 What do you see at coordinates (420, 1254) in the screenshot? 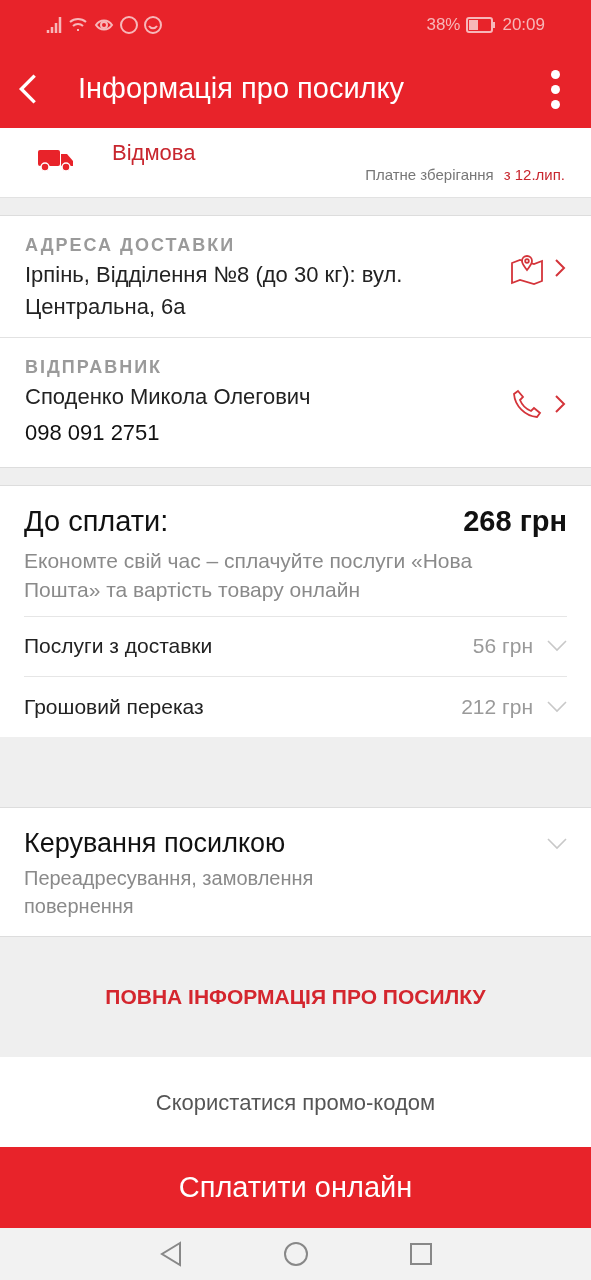
I see `nav-recents-icon` at bounding box center [420, 1254].